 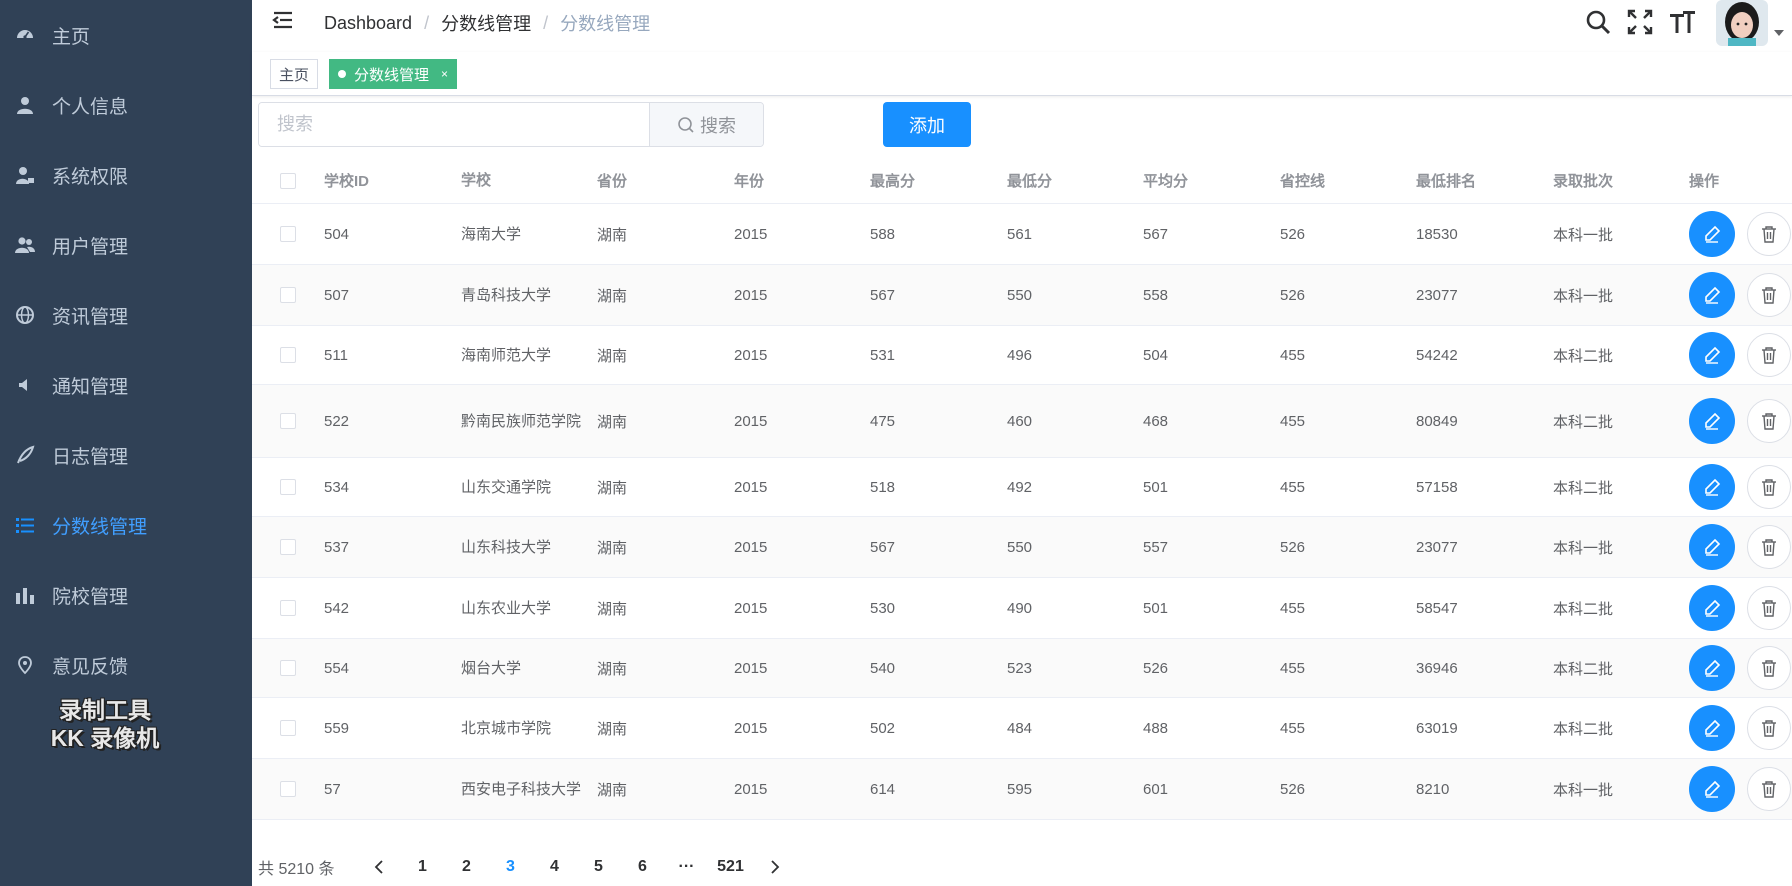 I want to click on sidebar-item: 系统权限, so click(x=126, y=175).